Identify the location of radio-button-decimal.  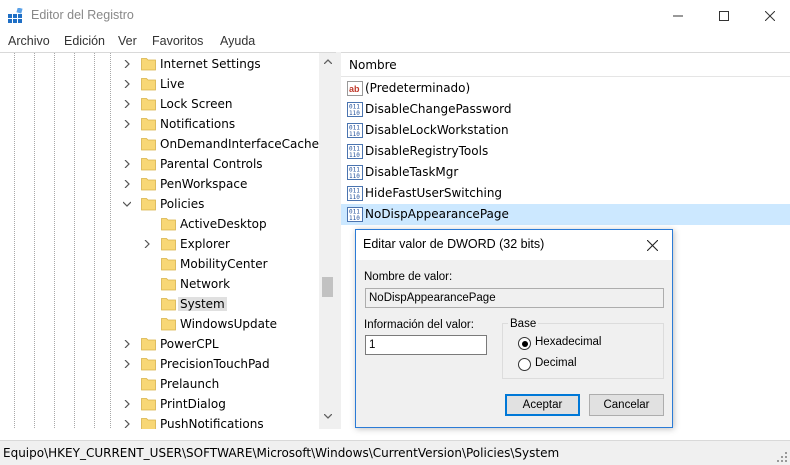
(524, 364).